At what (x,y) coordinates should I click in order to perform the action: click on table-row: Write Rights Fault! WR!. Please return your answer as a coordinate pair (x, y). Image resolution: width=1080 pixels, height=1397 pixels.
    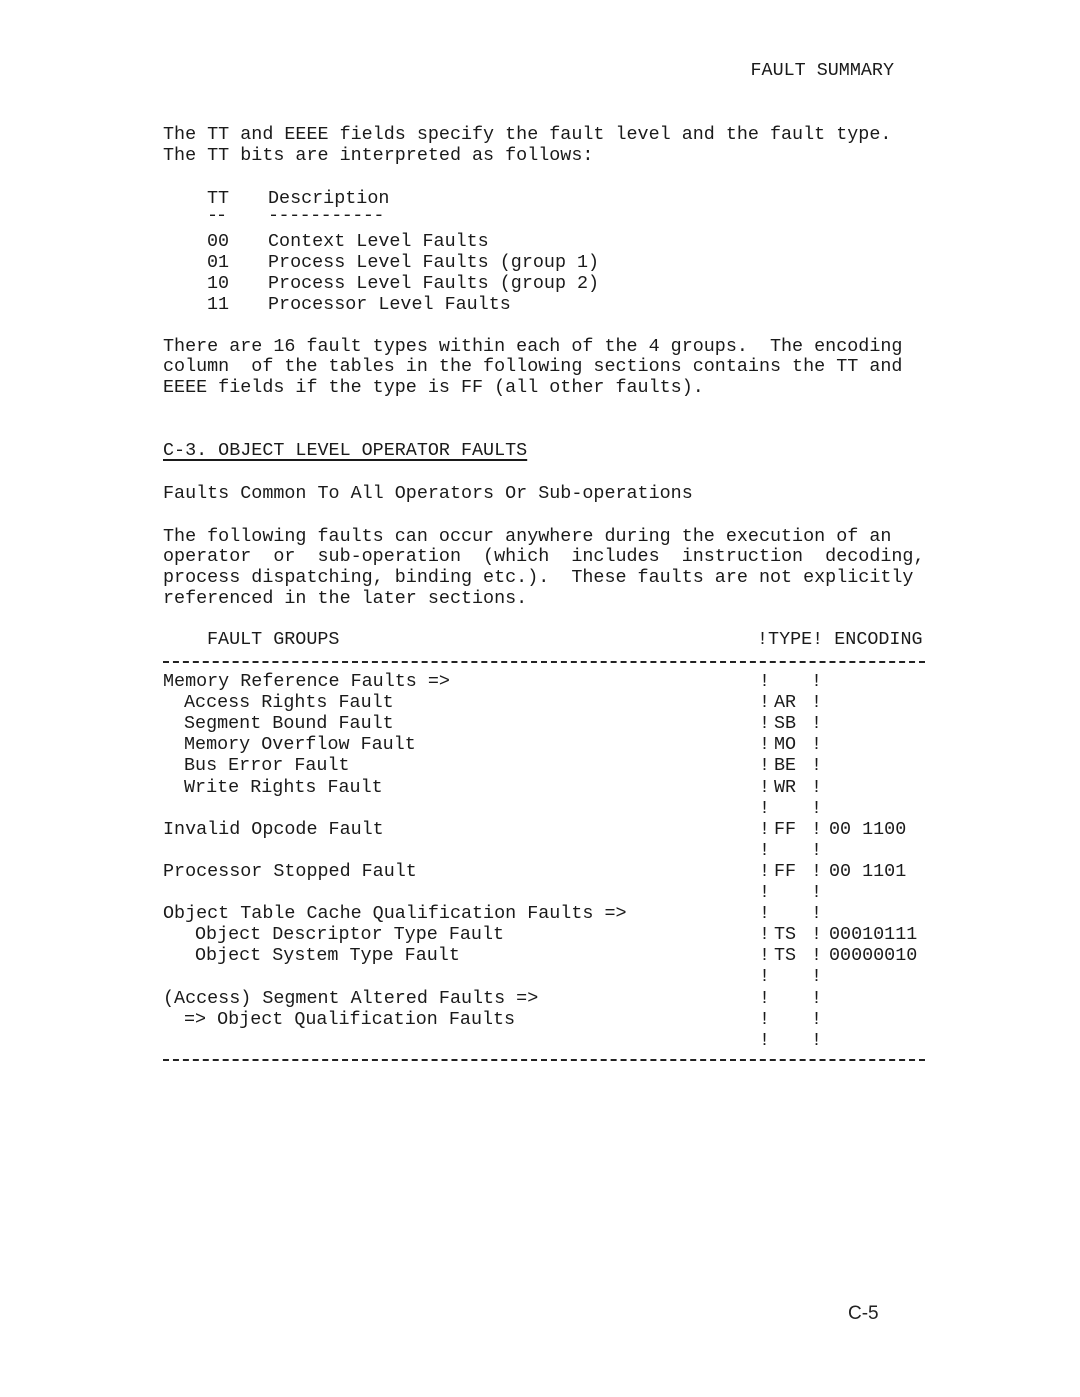
    Looking at the image, I should click on (544, 787).